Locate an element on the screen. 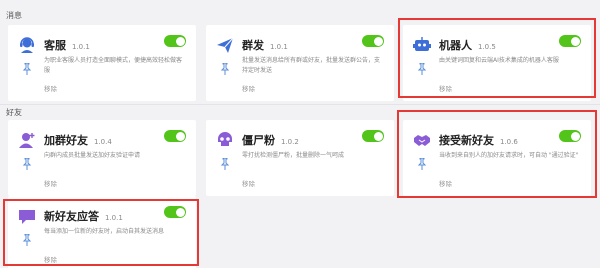 Image resolution: width=600 pixels, height=268 pixels. plugin-card-zombie-fans: 僵尸粉 1.0.2 零打扰检测僵尸粉，批量删除一气呵成 移除 is located at coordinates (300, 158).